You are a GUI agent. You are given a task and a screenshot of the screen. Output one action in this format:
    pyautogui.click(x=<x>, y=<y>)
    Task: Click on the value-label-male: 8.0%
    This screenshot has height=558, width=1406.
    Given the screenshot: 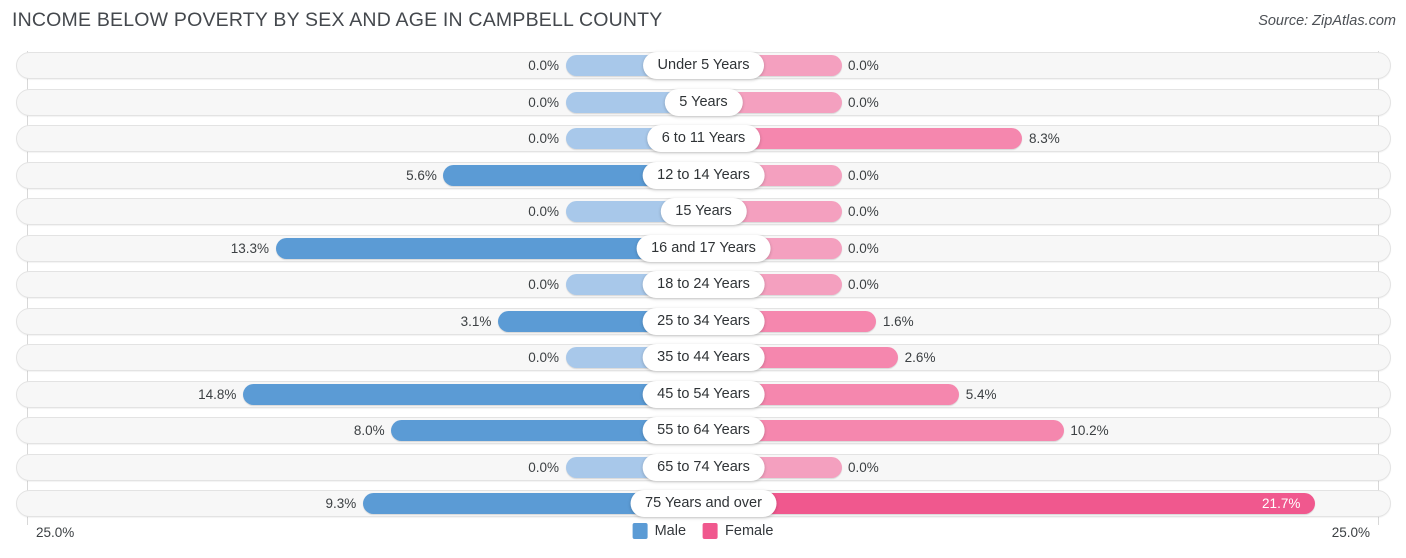 What is the action you would take?
    pyautogui.click(x=369, y=430)
    